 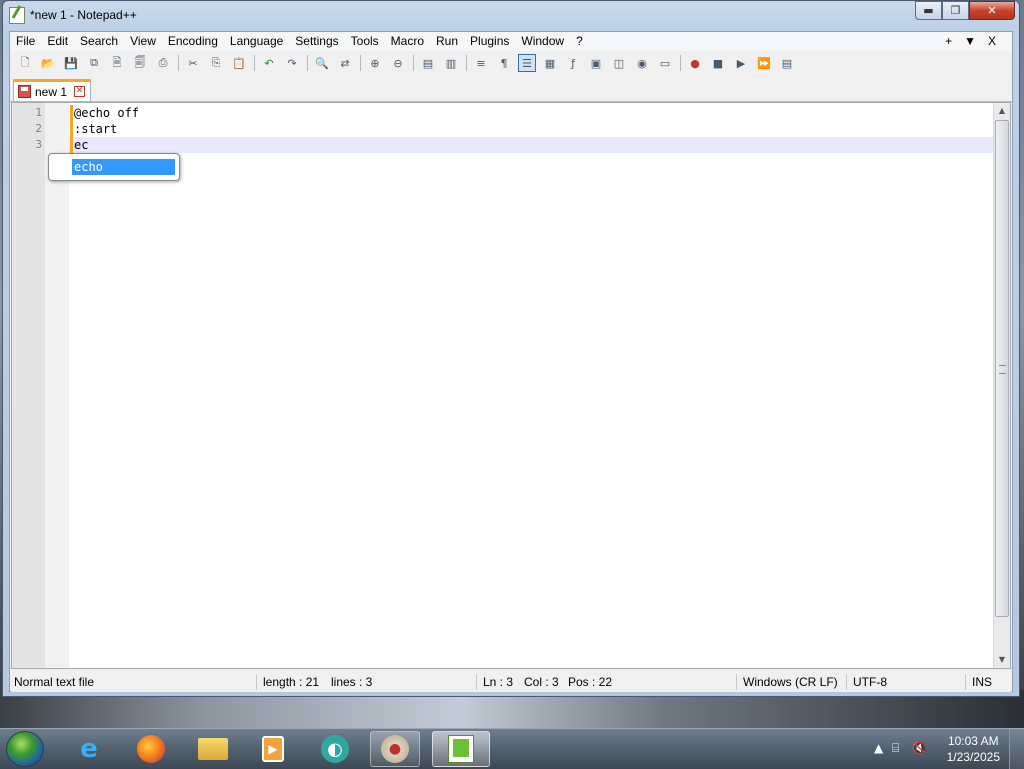 I want to click on menu-settings: Settings, so click(x=316, y=41).